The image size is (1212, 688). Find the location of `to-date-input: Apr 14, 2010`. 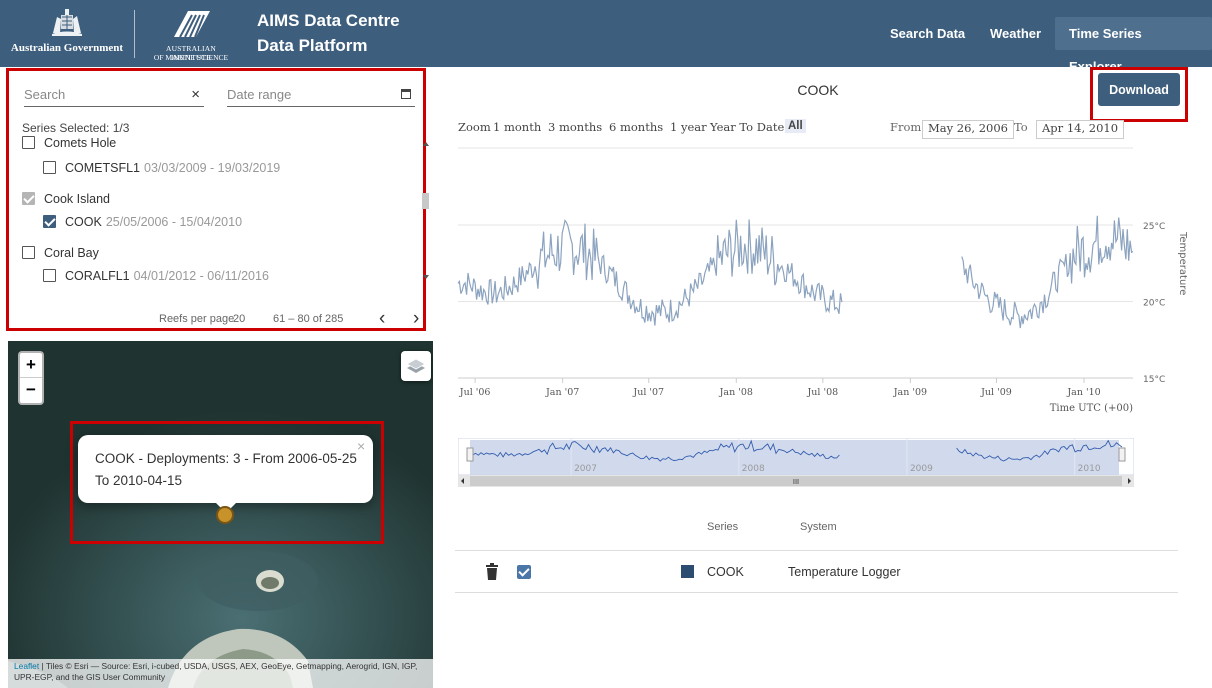

to-date-input: Apr 14, 2010 is located at coordinates (1080, 129).